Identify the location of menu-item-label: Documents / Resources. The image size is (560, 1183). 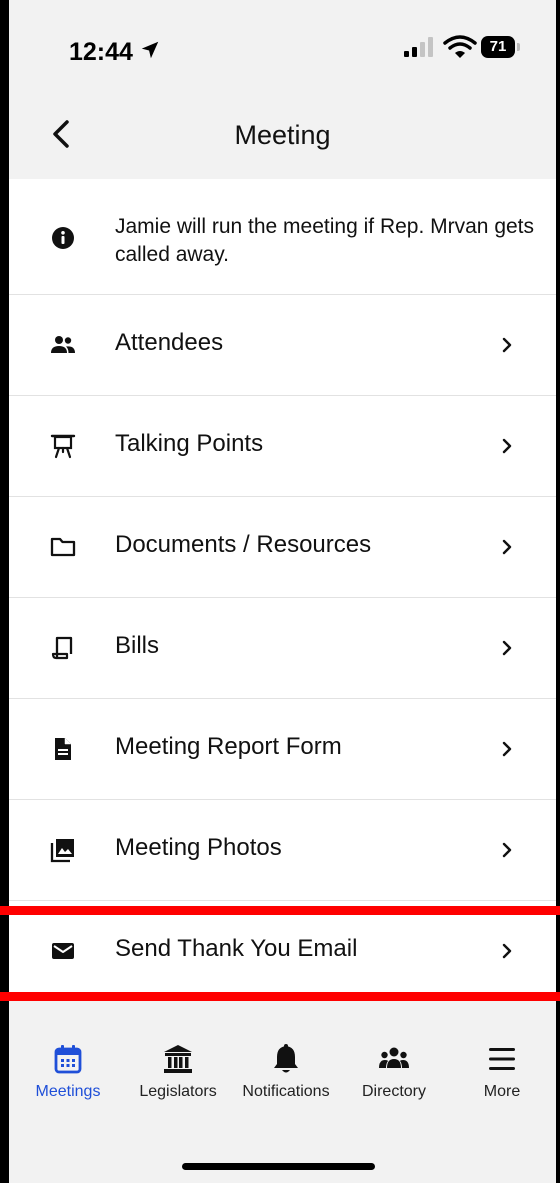
(243, 544).